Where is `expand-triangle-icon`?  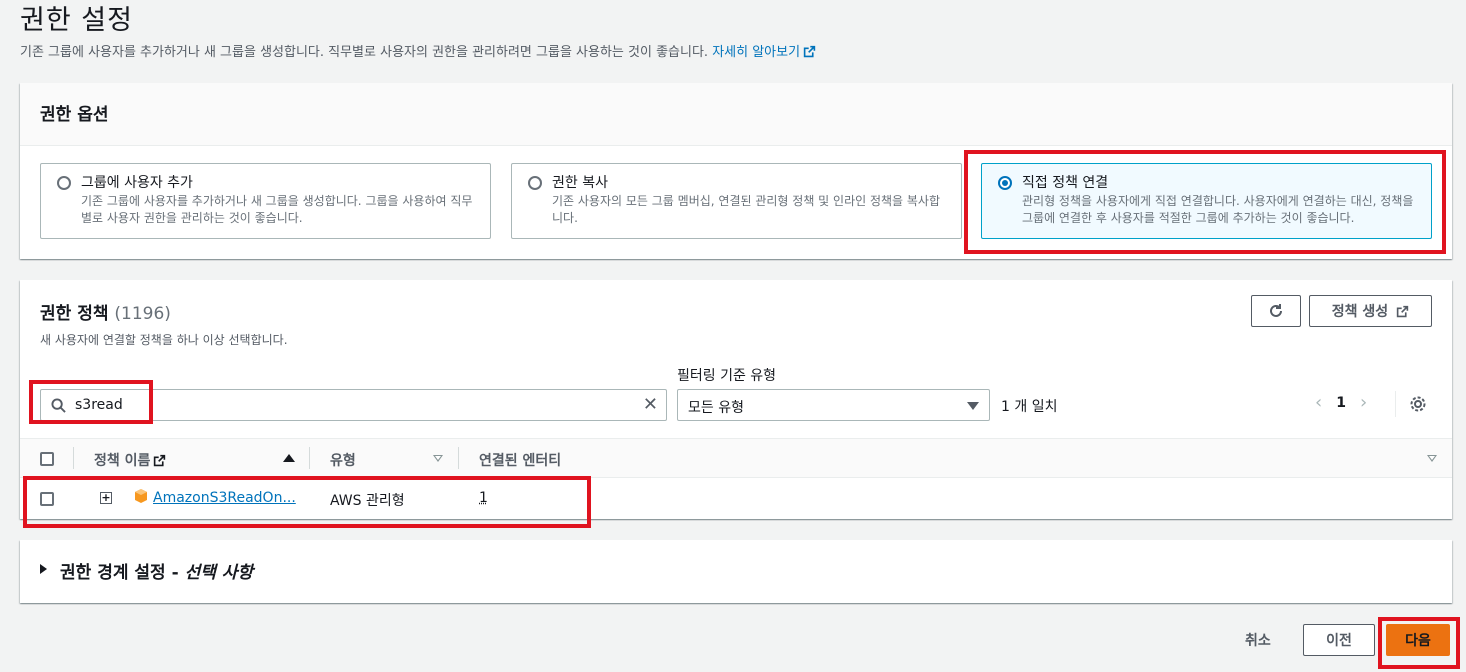 expand-triangle-icon is located at coordinates (43, 569).